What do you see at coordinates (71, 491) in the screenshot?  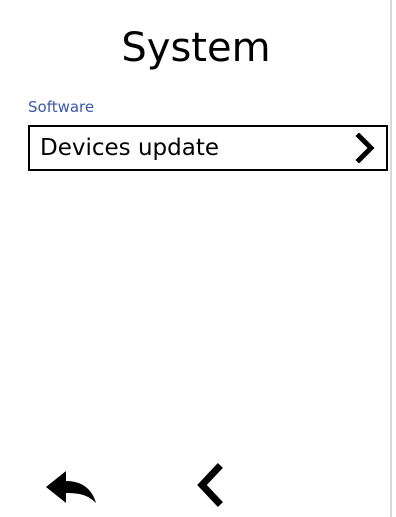 I see `reply-back-icon` at bounding box center [71, 491].